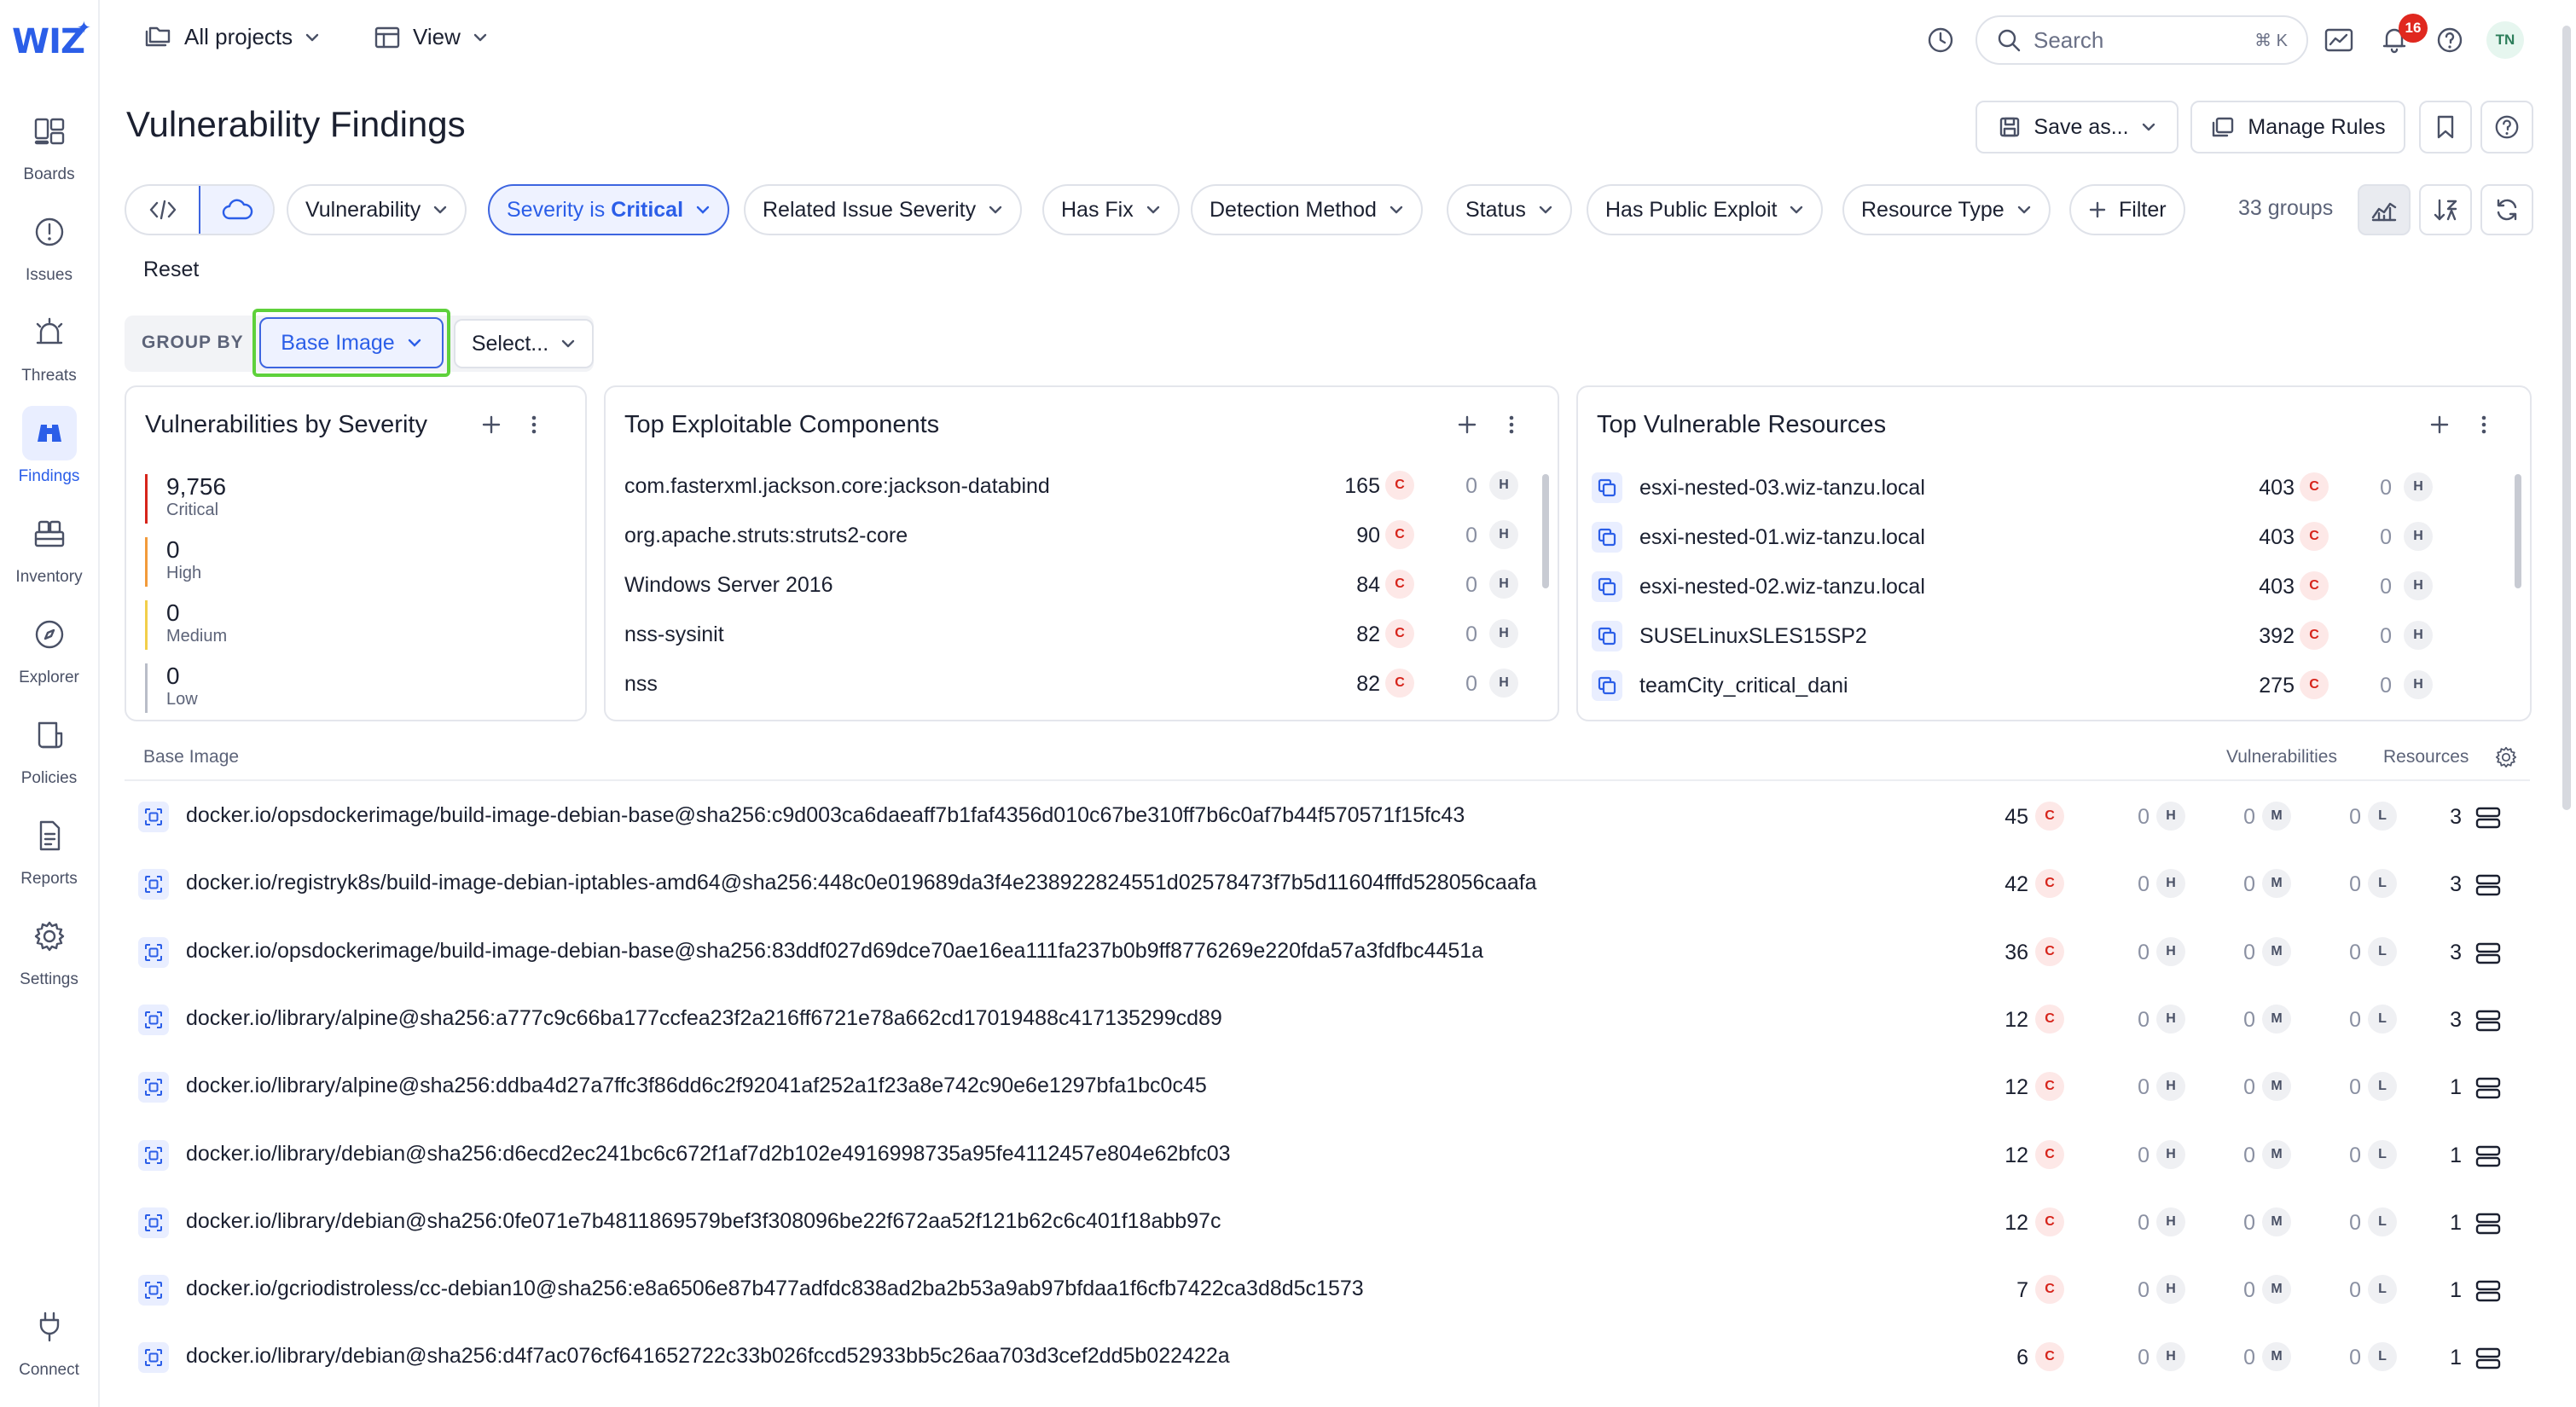  What do you see at coordinates (1946, 209) in the screenshot?
I see `filter-resource-type: Resource Type` at bounding box center [1946, 209].